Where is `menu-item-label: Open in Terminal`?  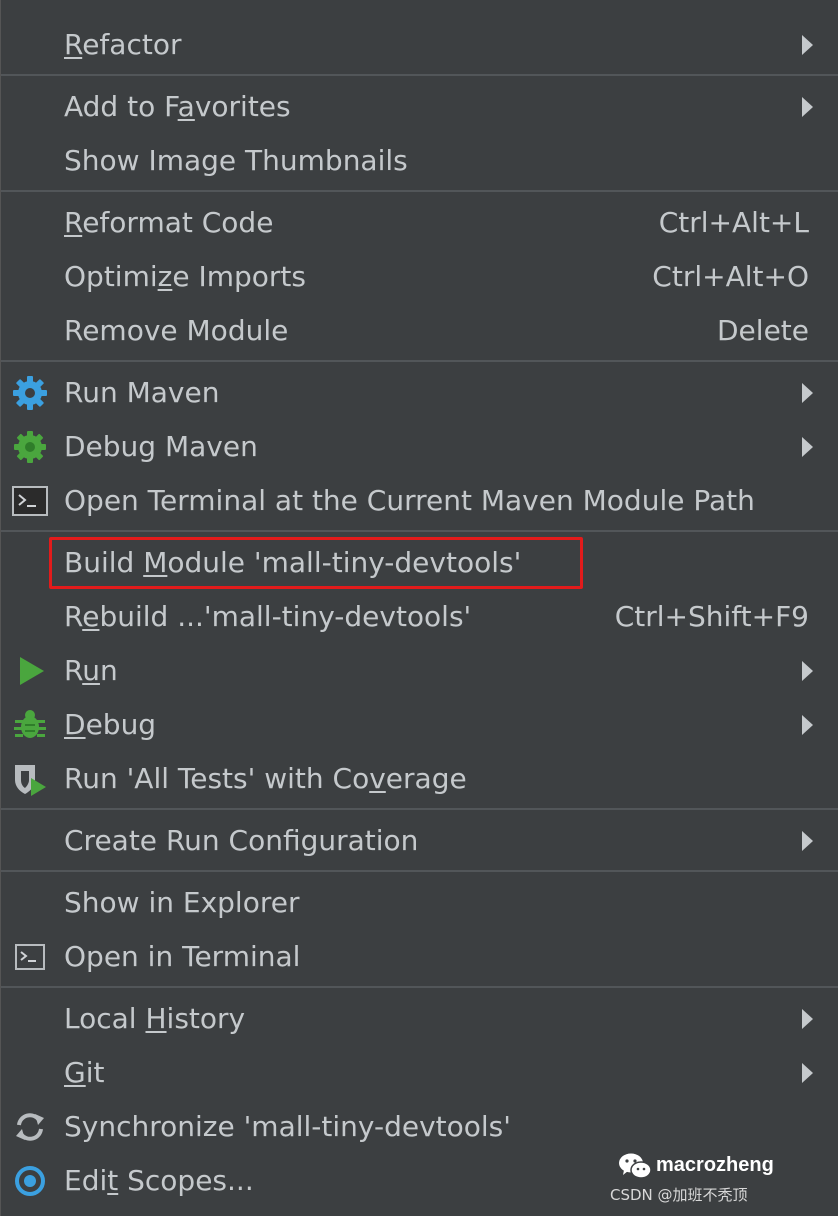 menu-item-label: Open in Terminal is located at coordinates (182, 956).